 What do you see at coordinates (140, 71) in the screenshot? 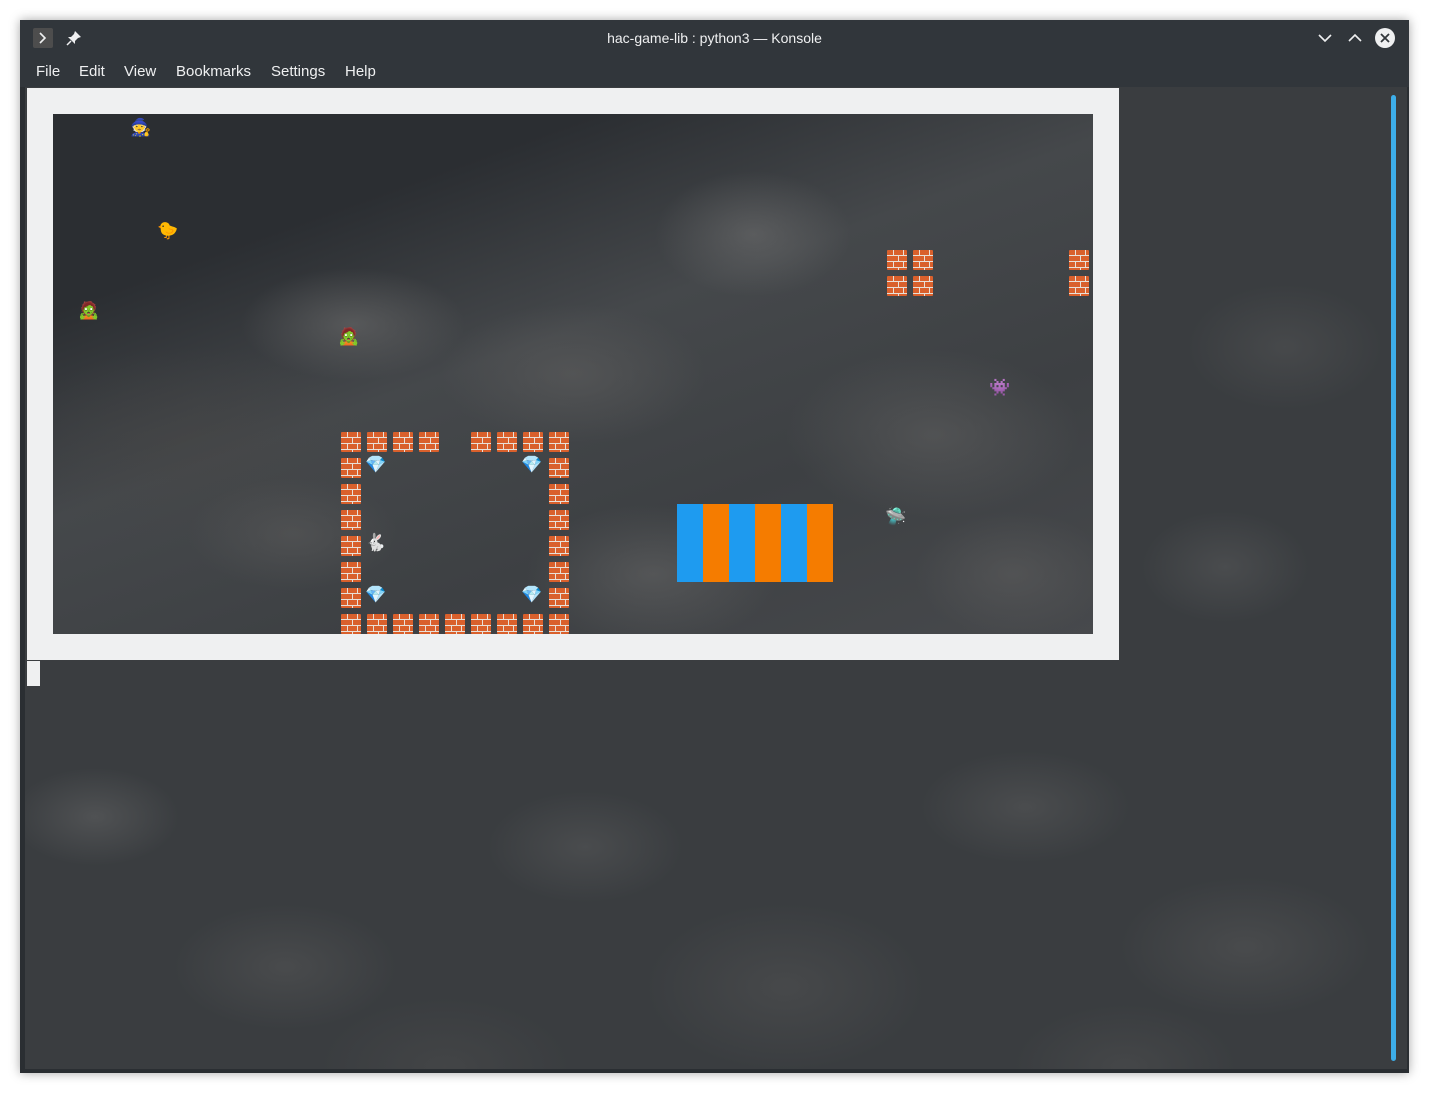
I see `menu-view: View` at bounding box center [140, 71].